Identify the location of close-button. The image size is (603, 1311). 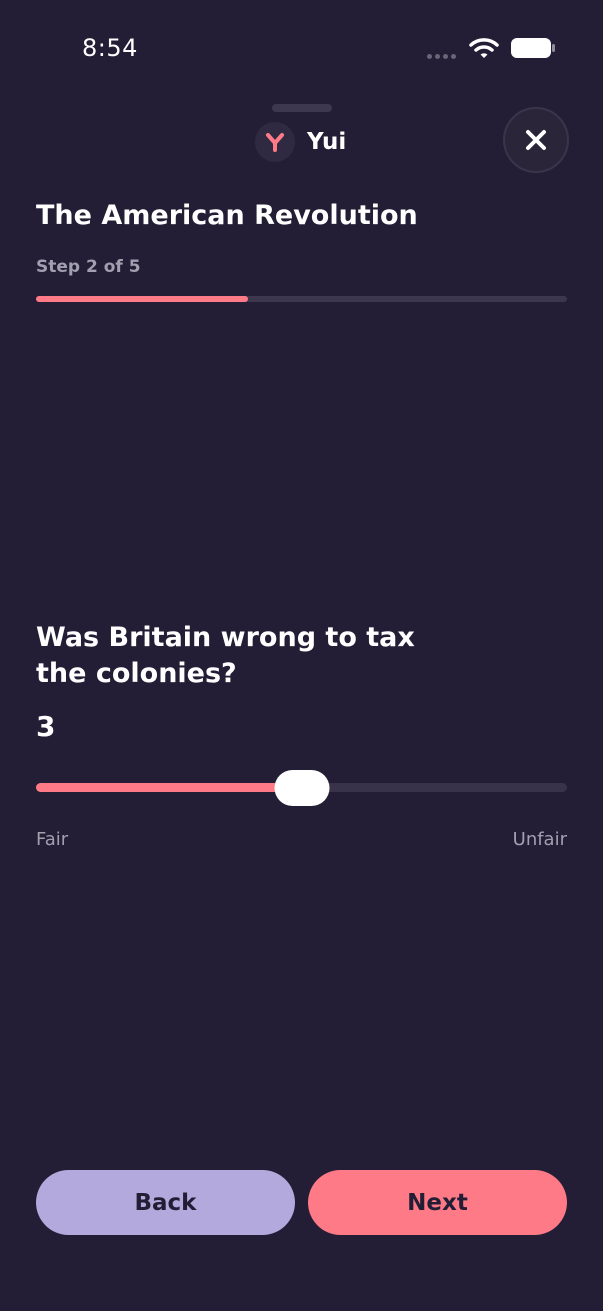
(536, 140).